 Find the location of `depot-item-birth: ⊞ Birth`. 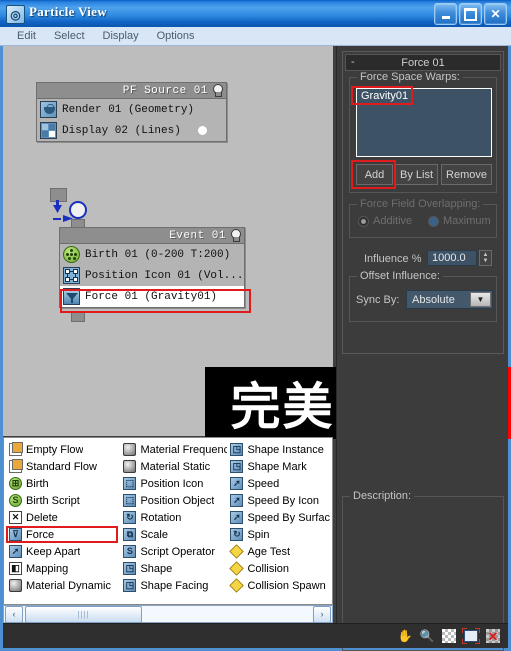

depot-item-birth: ⊞ Birth is located at coordinates (63, 483).